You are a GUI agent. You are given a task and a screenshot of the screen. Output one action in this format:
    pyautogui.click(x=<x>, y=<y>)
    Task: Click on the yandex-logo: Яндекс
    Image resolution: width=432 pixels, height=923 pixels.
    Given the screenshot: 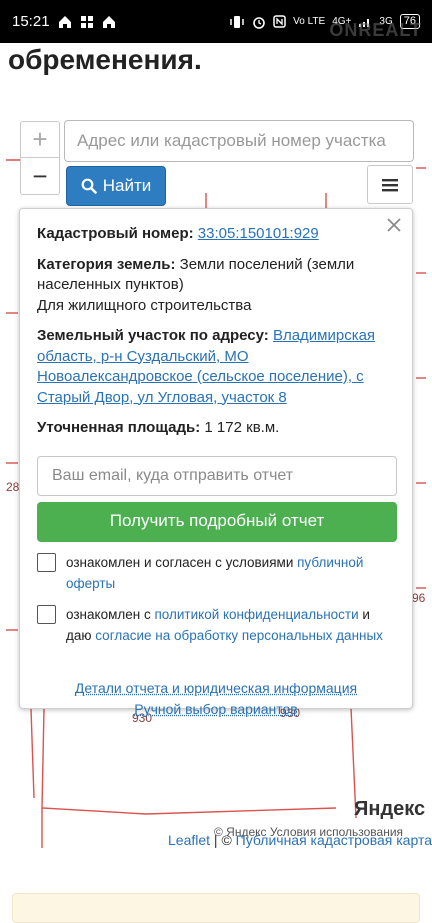 What is the action you would take?
    pyautogui.click(x=389, y=809)
    